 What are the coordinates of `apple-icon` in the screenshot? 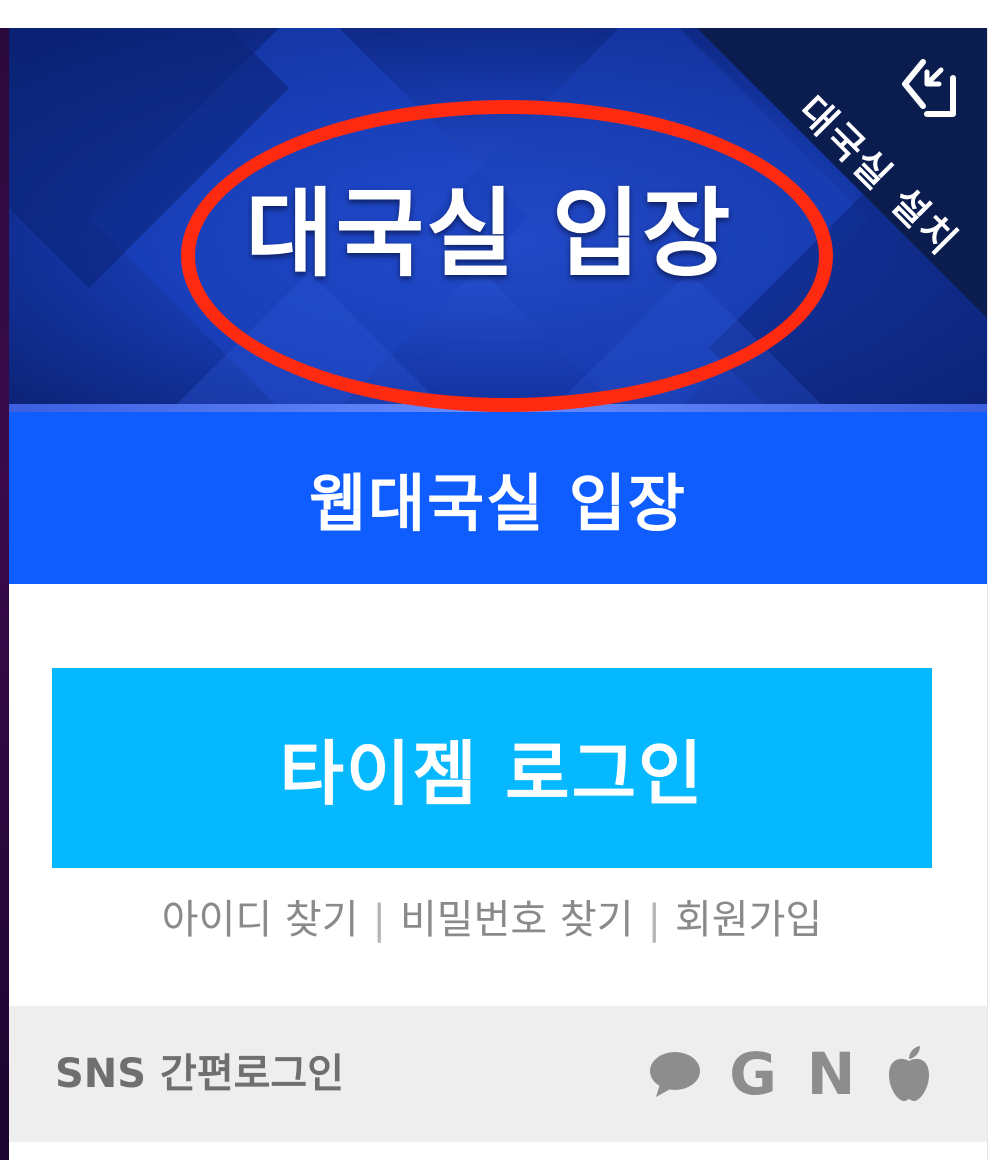 It's located at (909, 1074).